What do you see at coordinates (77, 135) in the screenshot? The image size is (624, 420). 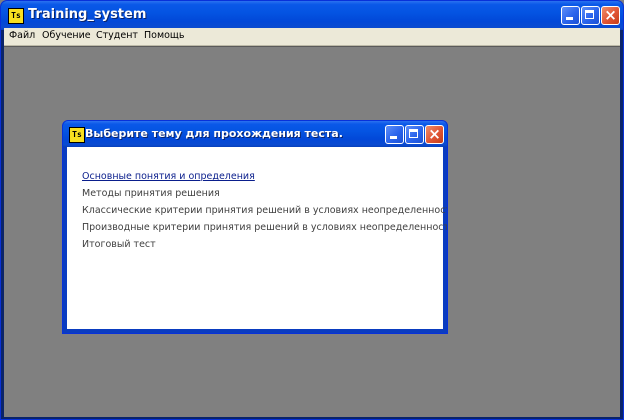 I see `dialog-app-icon: Ts` at bounding box center [77, 135].